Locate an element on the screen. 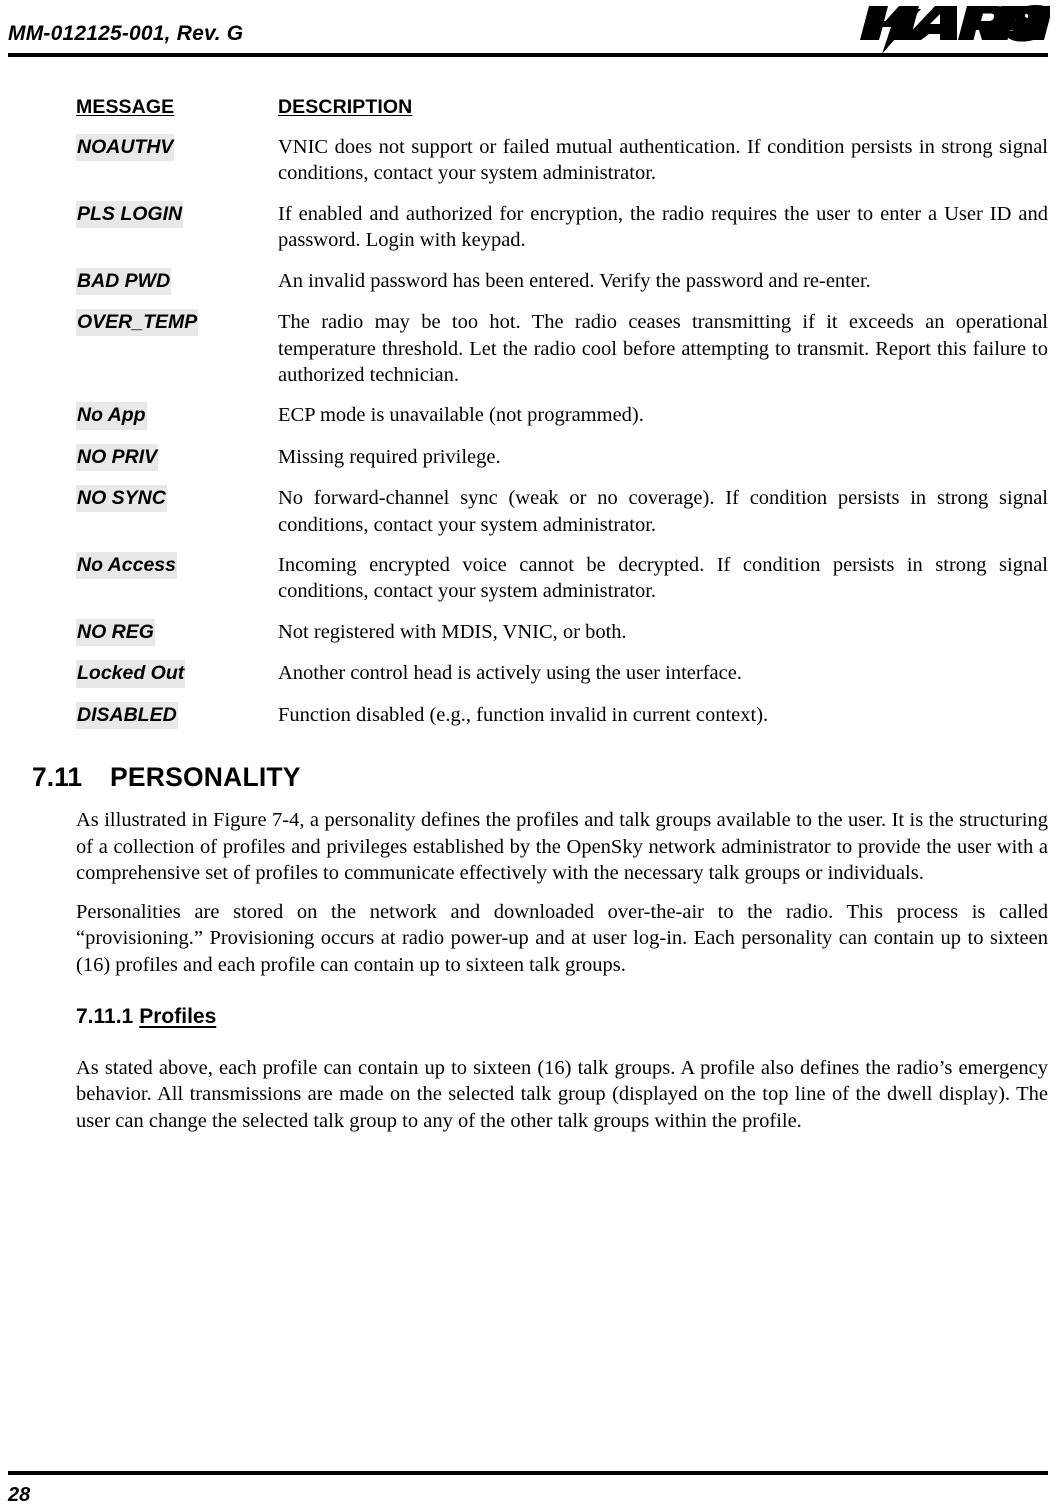 The image size is (1056, 1511). table-cell-description: Not registered with MDIS, VNIC, or both. is located at coordinates (663, 639).